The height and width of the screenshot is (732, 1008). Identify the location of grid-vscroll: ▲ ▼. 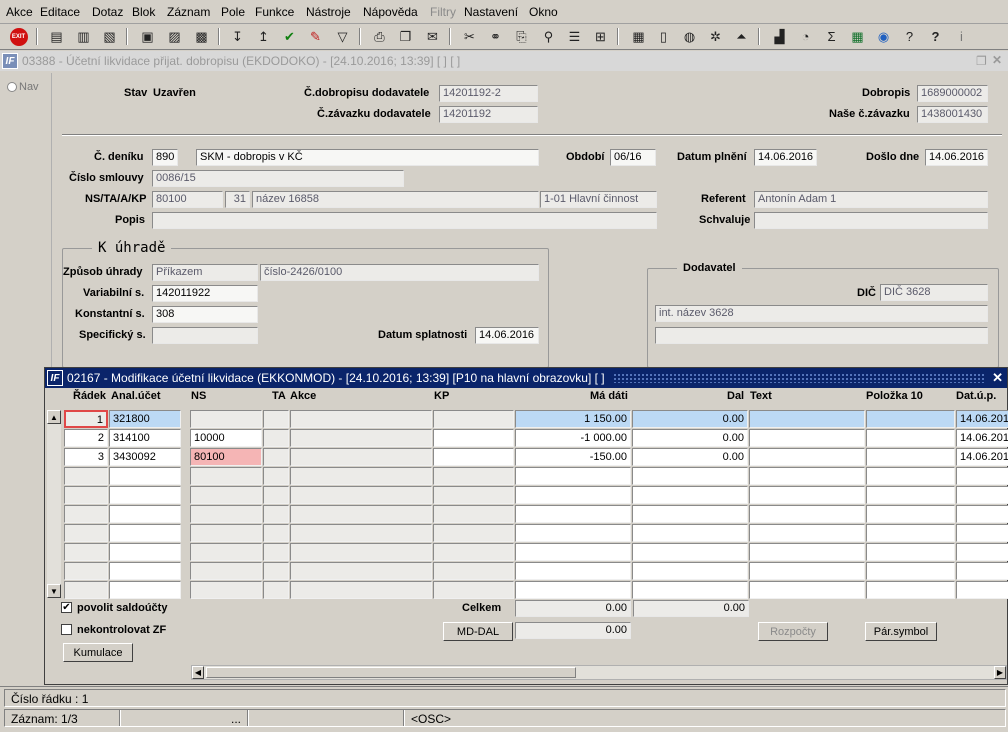
(54, 504).